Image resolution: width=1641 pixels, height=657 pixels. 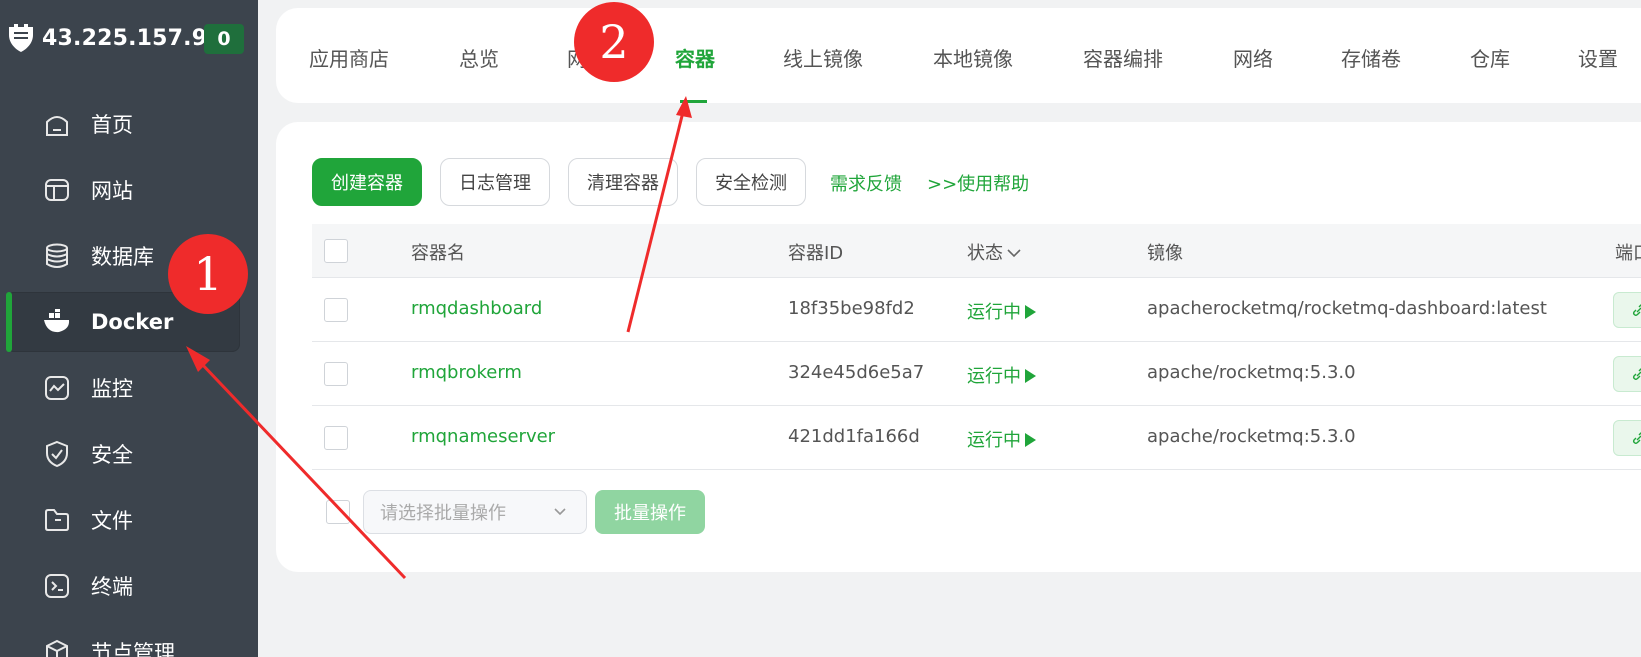 What do you see at coordinates (57, 586) in the screenshot?
I see `terminal-icon` at bounding box center [57, 586].